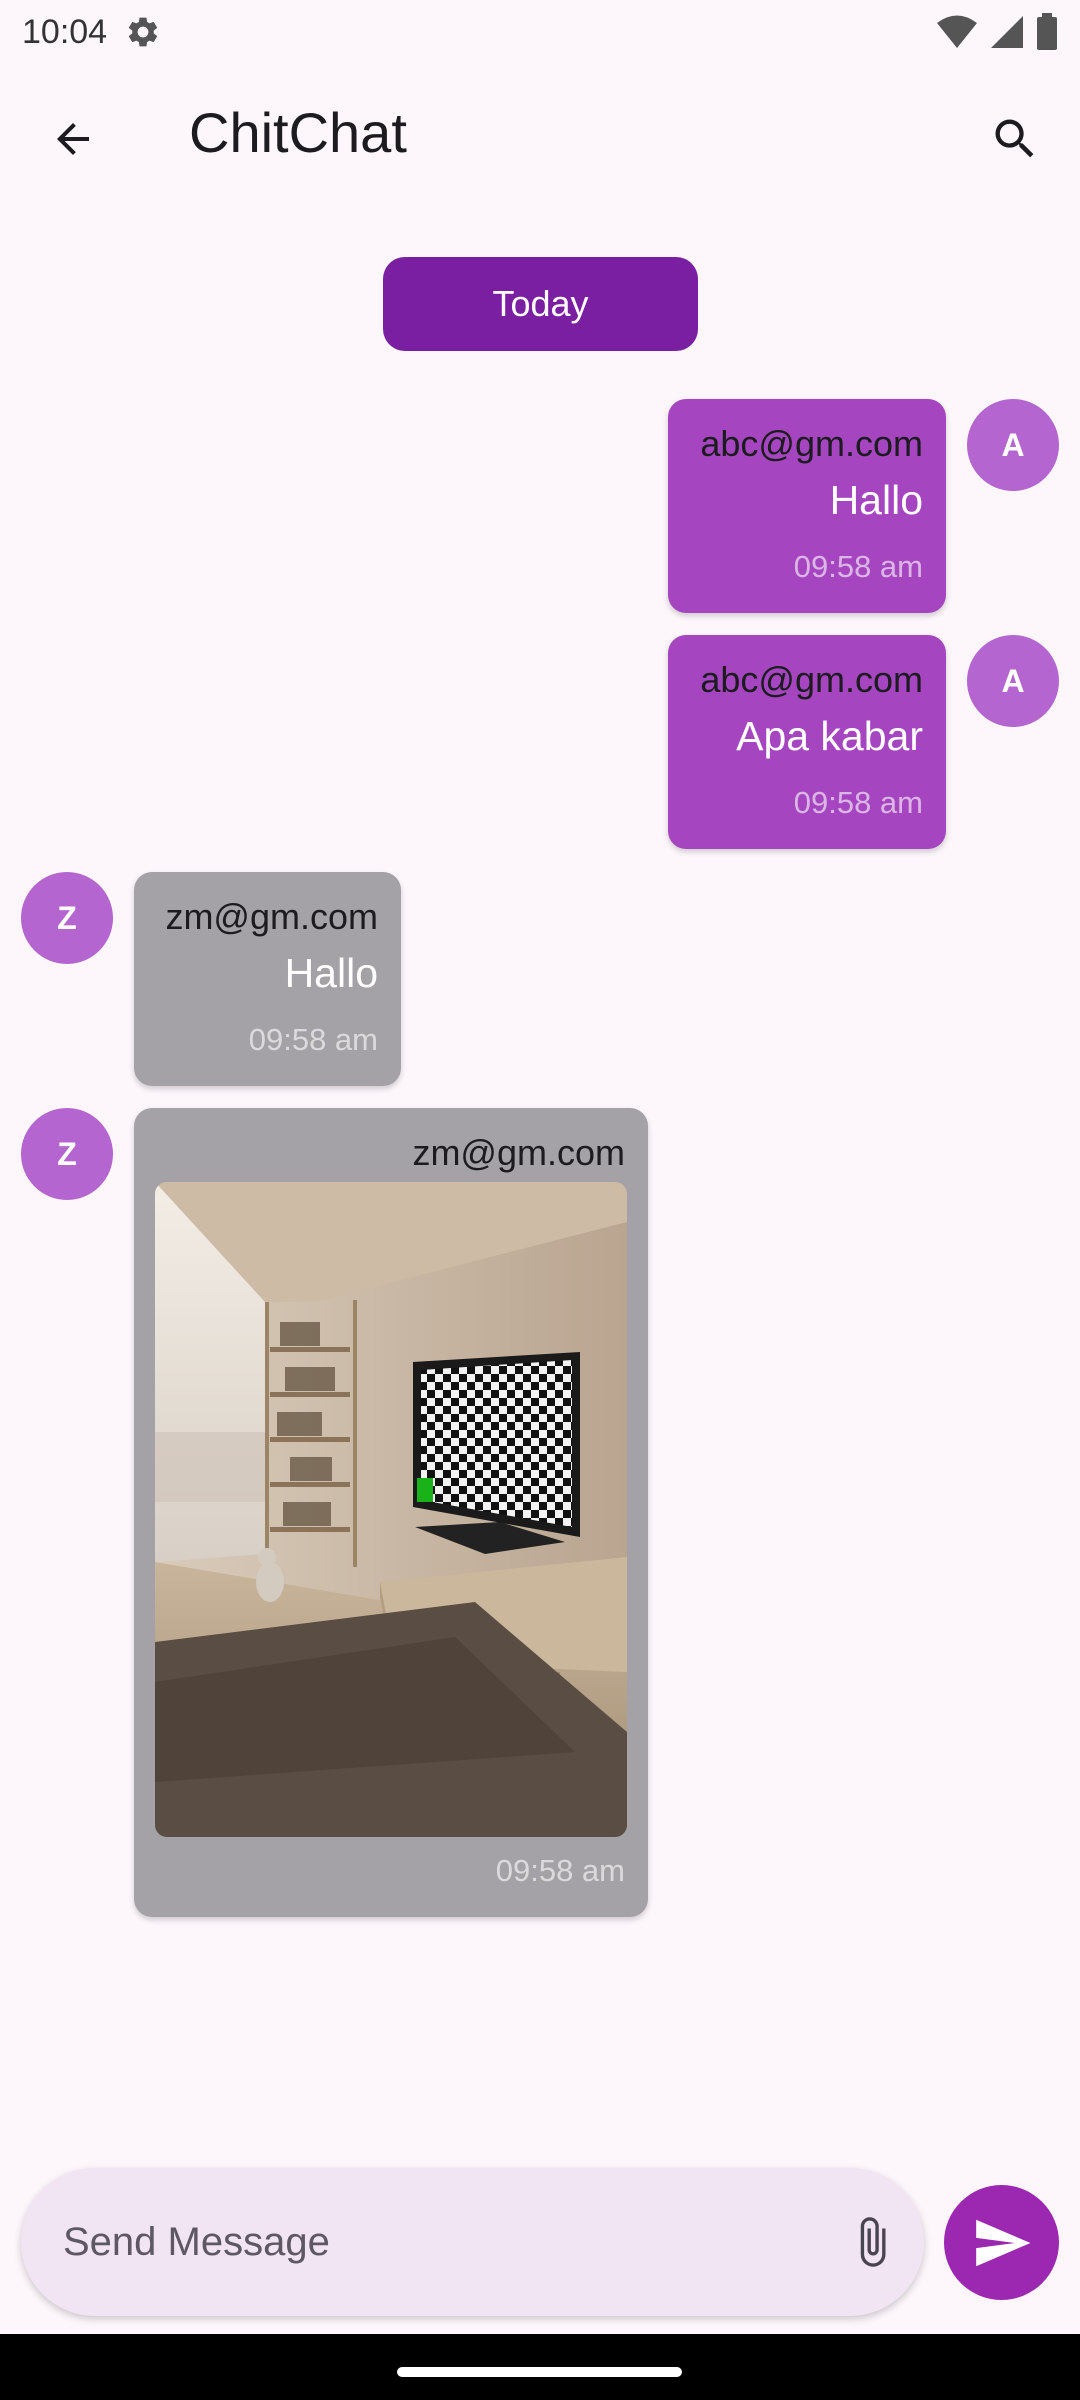 This screenshot has width=1080, height=2400. I want to click on message-bubble-sent: abc@gm.com Apa kabar 09:58 am, so click(807, 742).